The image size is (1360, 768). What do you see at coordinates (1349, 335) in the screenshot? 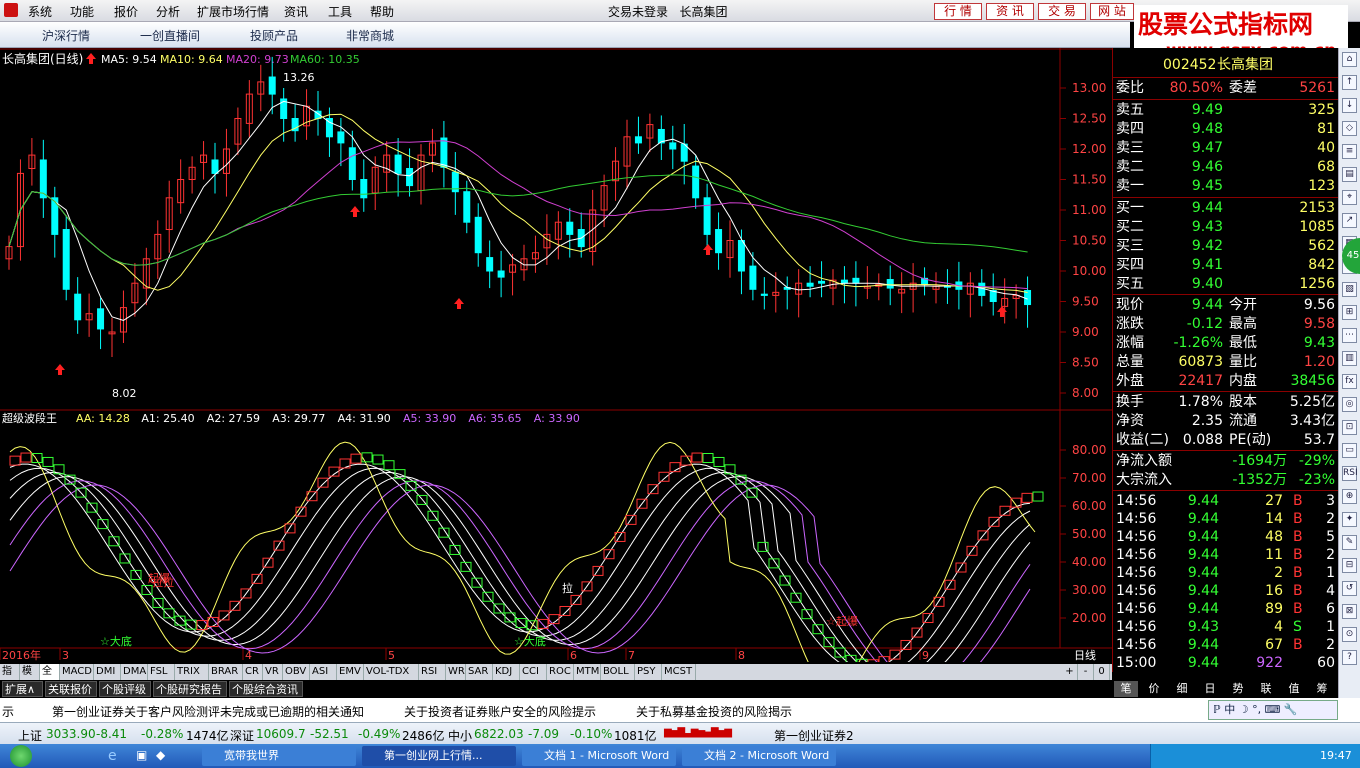
I see `tool-icon: ⋯` at bounding box center [1349, 335].